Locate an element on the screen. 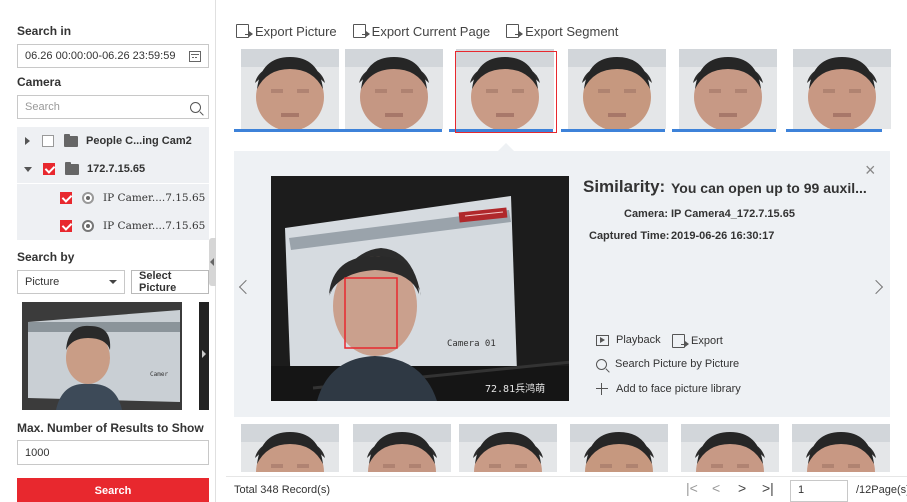 This screenshot has height=502, width=907. max-results-input: 1000 is located at coordinates (113, 452).